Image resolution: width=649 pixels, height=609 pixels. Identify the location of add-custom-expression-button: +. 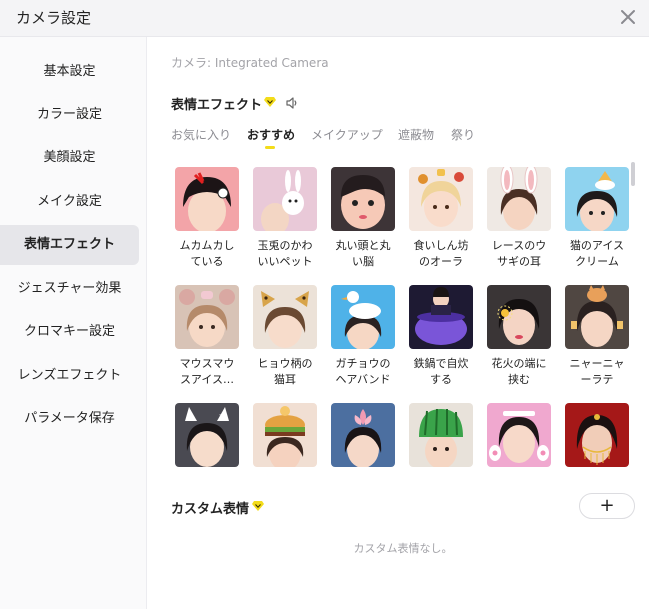
(607, 506).